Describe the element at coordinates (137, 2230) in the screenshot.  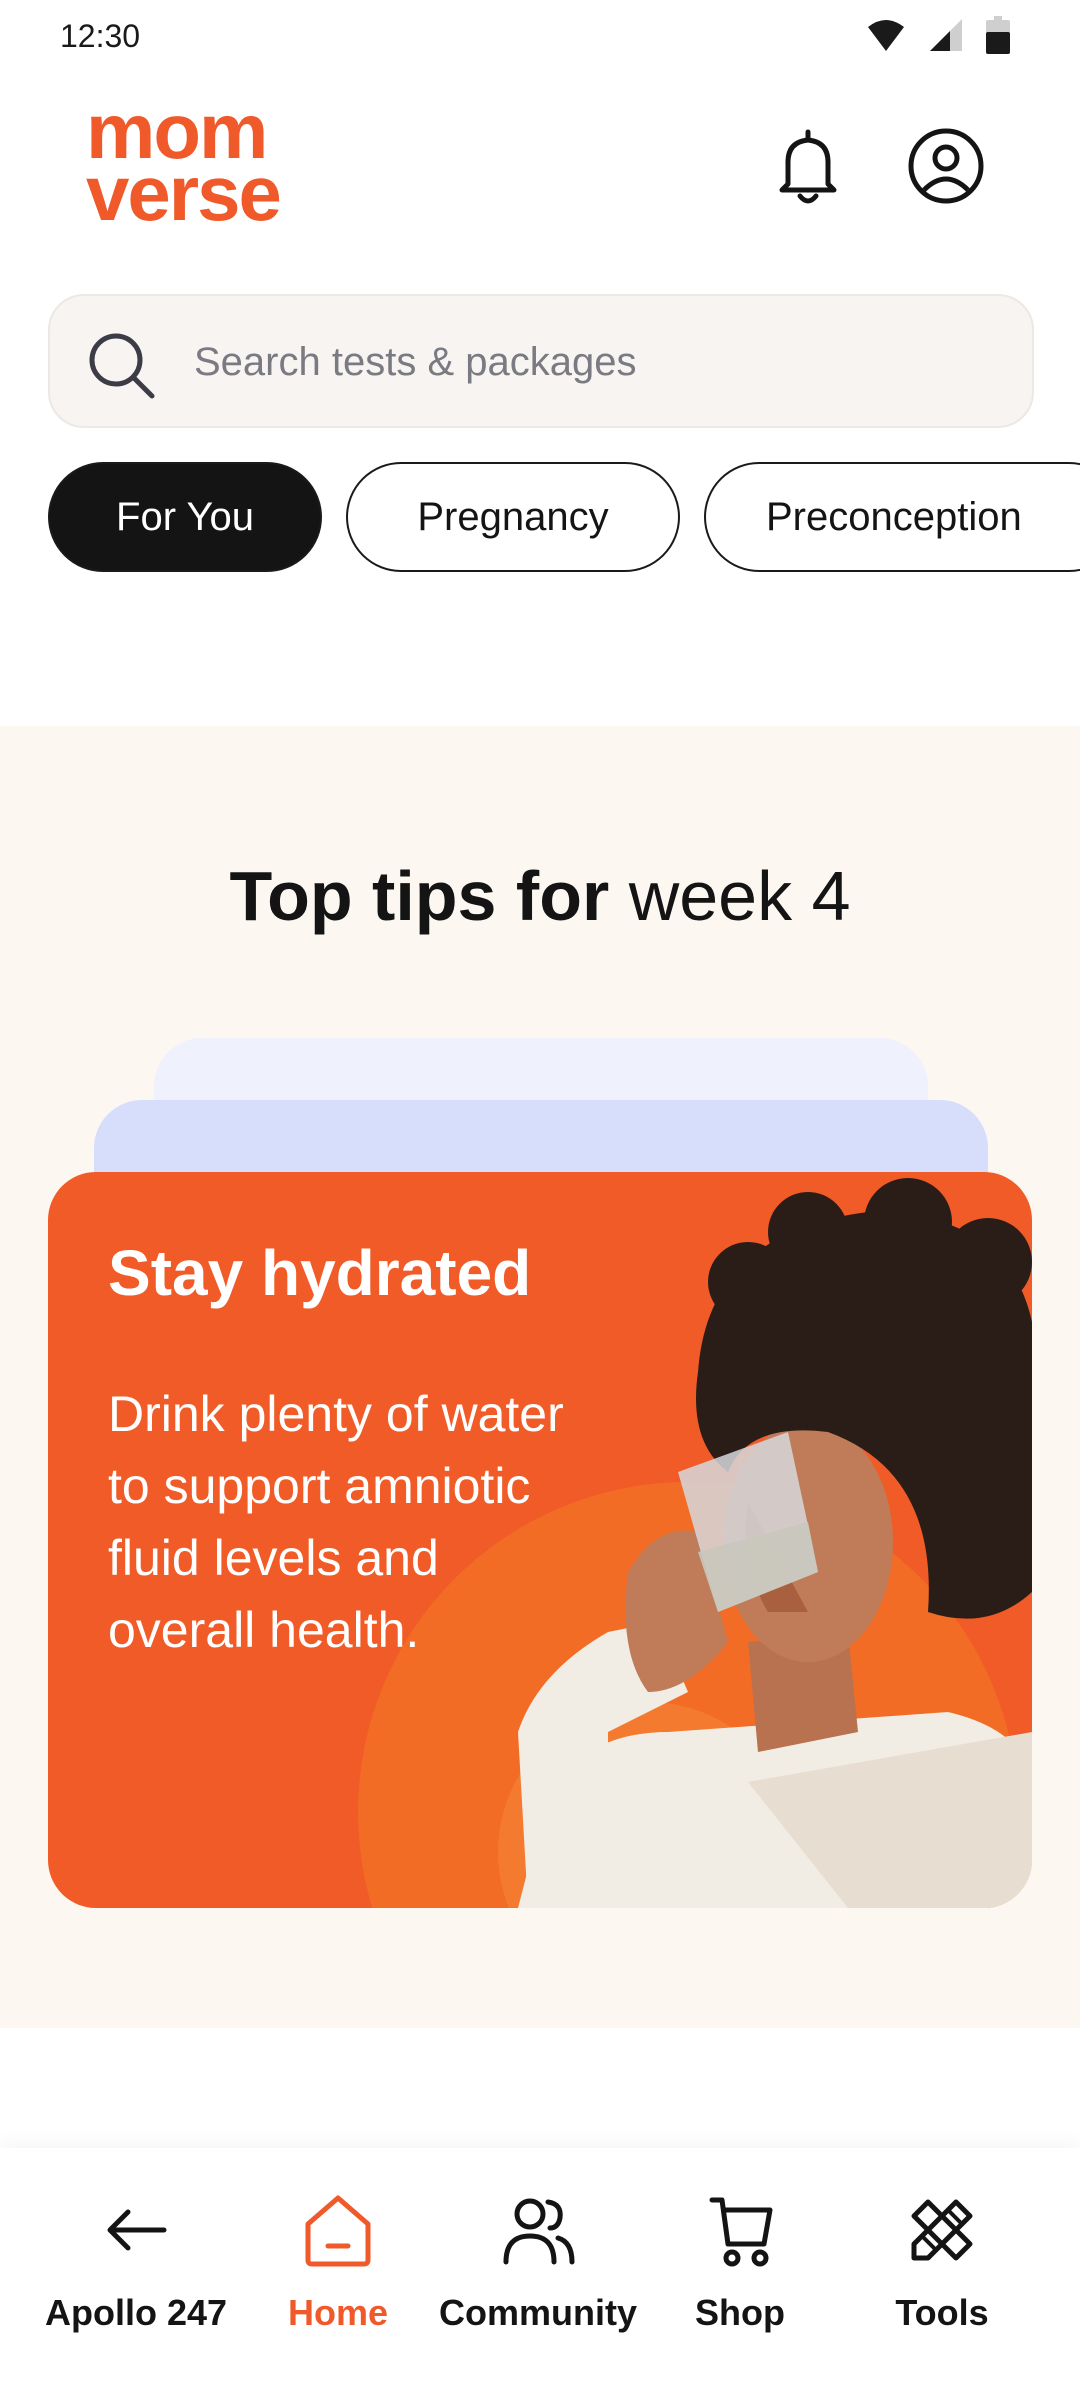
I see `back-arrow-icon` at that location.